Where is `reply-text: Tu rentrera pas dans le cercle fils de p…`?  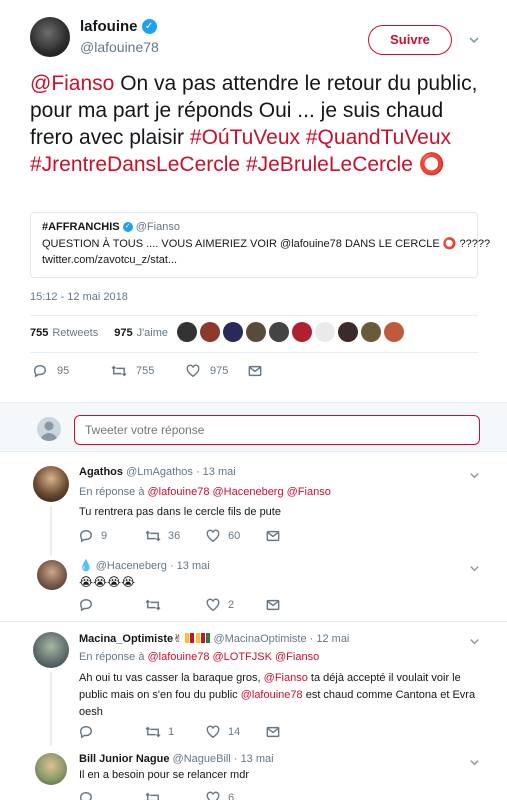 reply-text: Tu rentrera pas dans le cercle fils de p… is located at coordinates (180, 512).